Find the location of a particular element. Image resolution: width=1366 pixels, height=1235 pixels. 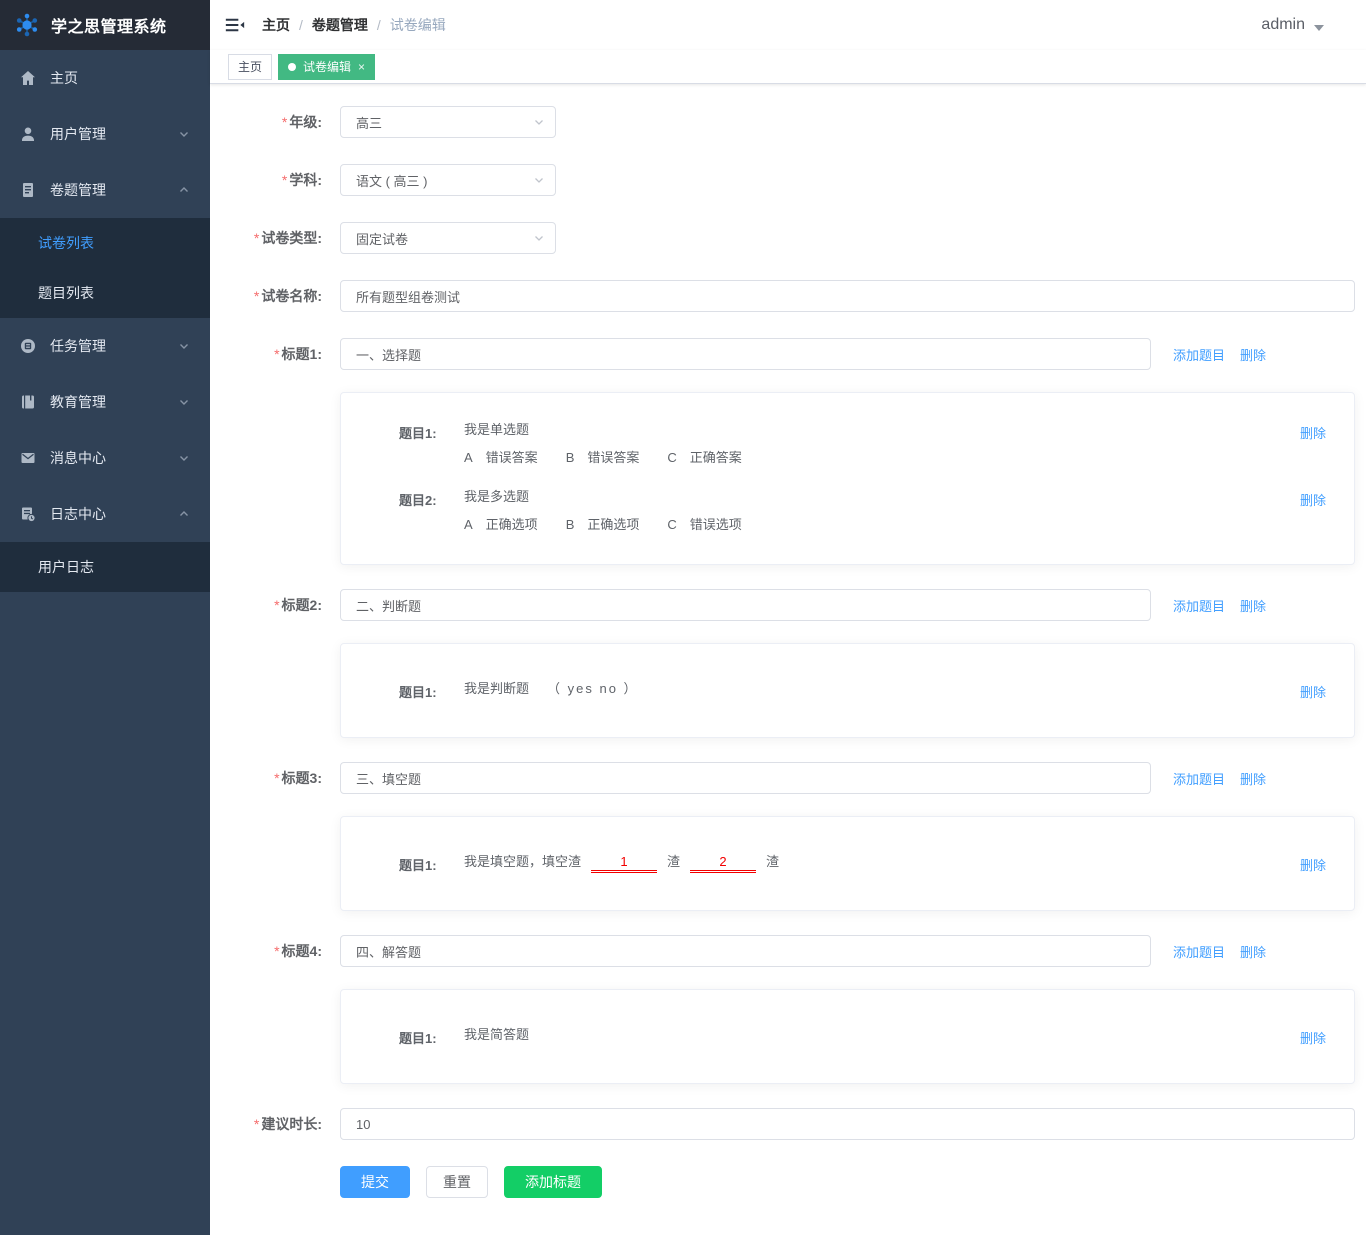

section1-actions: 添加题目 删除 is located at coordinates (1219, 354).